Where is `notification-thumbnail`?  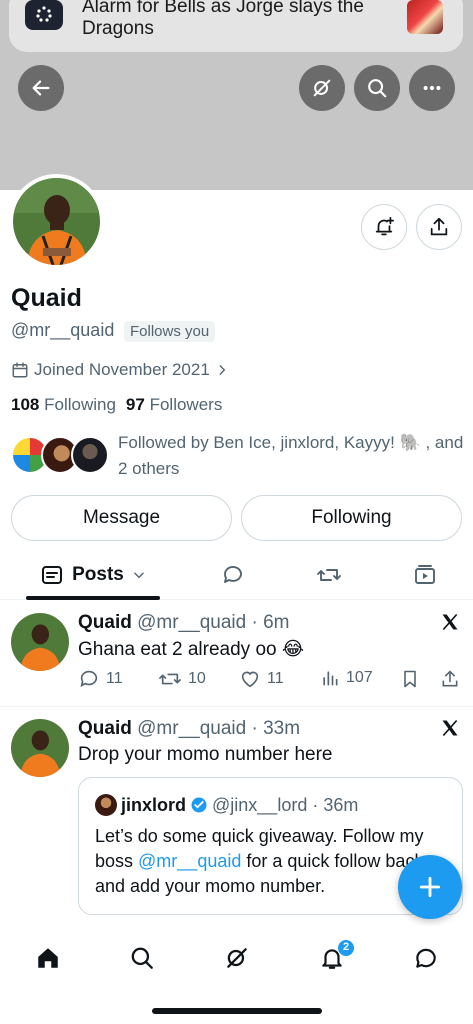 notification-thumbnail is located at coordinates (425, 17).